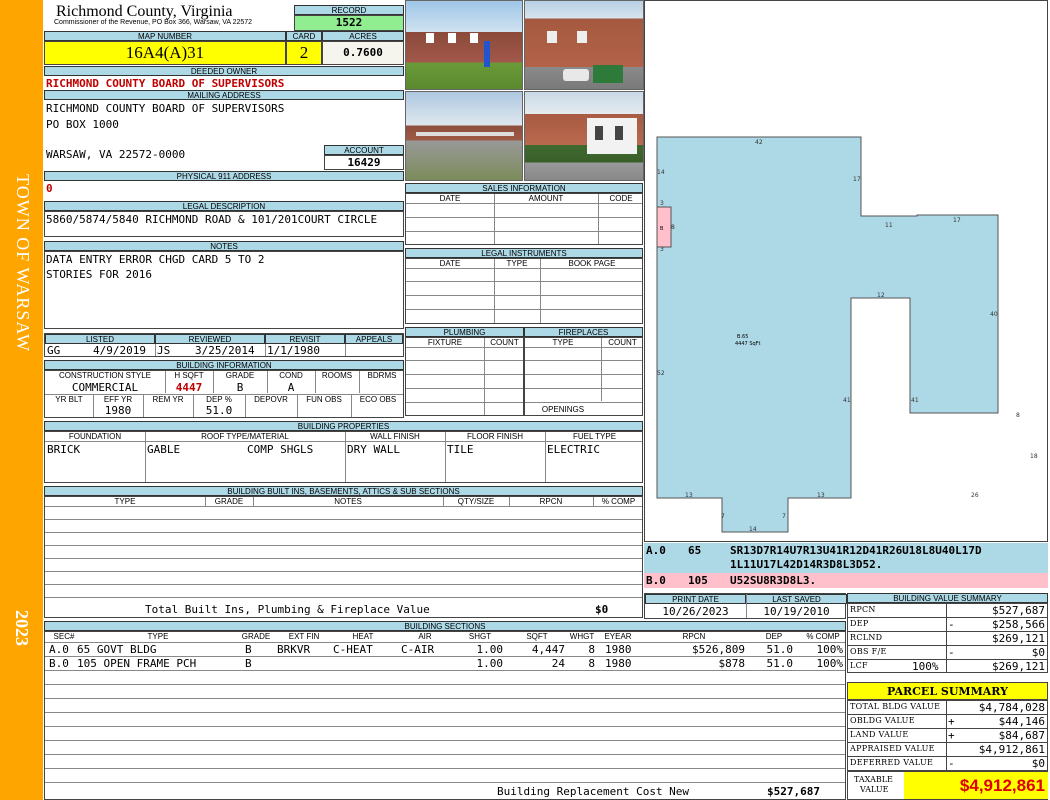 Image resolution: width=1050 pixels, height=800 pixels. What do you see at coordinates (224, 71) in the screenshot?
I see `deeded-owner-label: DEEDED OWNER` at bounding box center [224, 71].